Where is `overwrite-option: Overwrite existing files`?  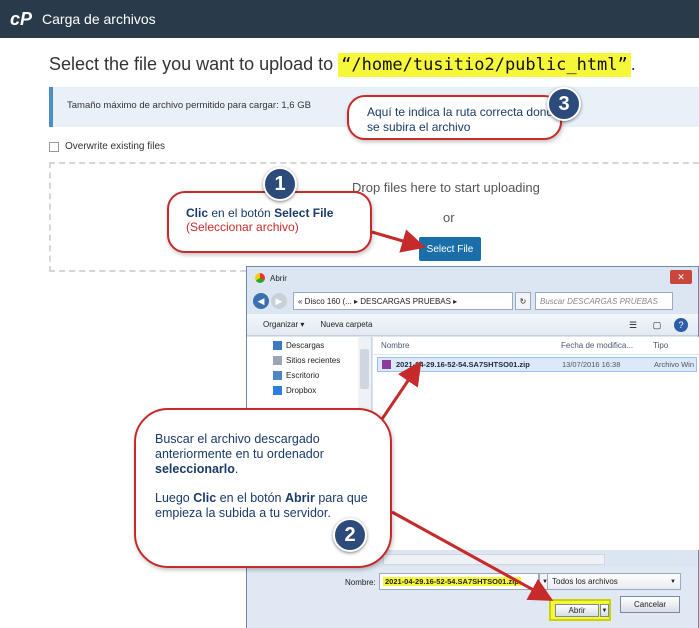
overwrite-option: Overwrite existing files is located at coordinates (107, 146).